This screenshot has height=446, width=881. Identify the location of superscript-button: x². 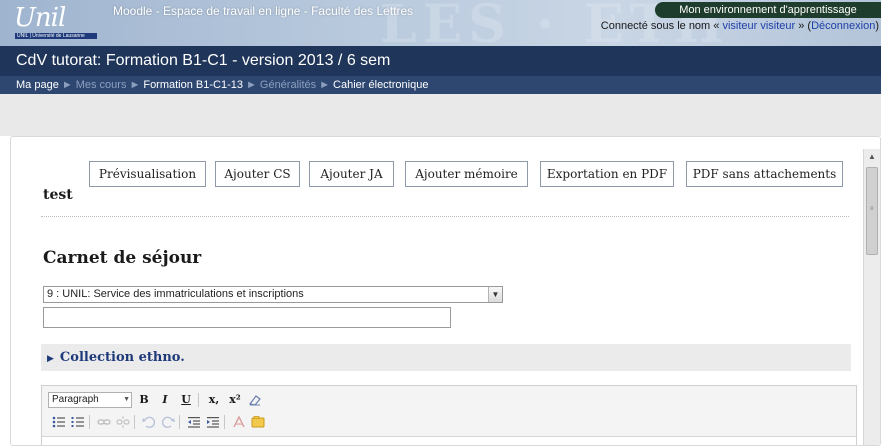
(235, 400).